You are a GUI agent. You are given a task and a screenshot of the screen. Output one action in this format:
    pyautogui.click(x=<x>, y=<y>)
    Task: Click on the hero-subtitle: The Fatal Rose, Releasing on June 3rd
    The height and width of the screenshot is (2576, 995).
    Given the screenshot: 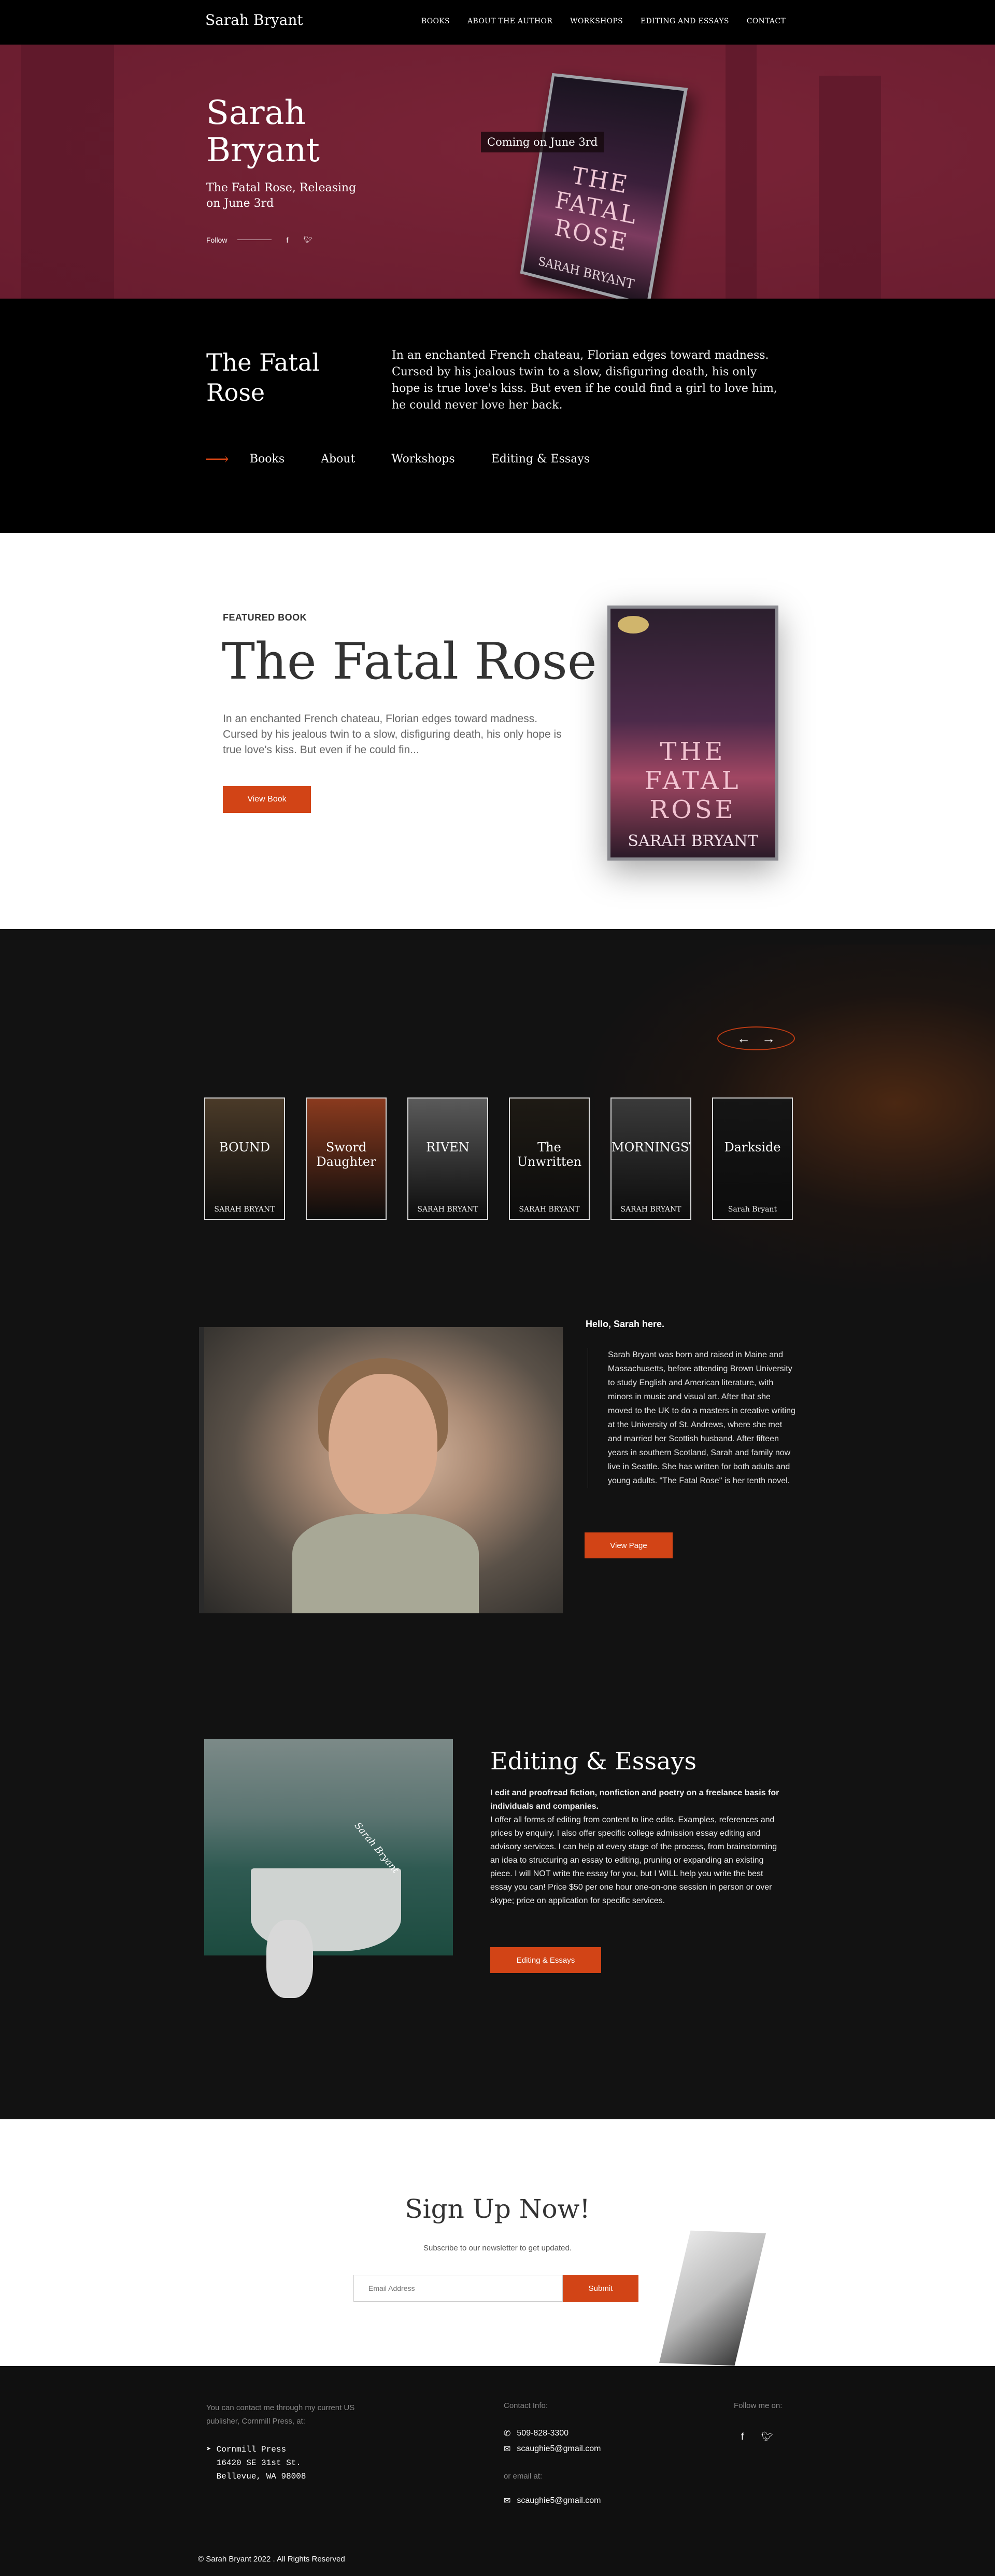 What is the action you would take?
    pyautogui.click(x=281, y=195)
    